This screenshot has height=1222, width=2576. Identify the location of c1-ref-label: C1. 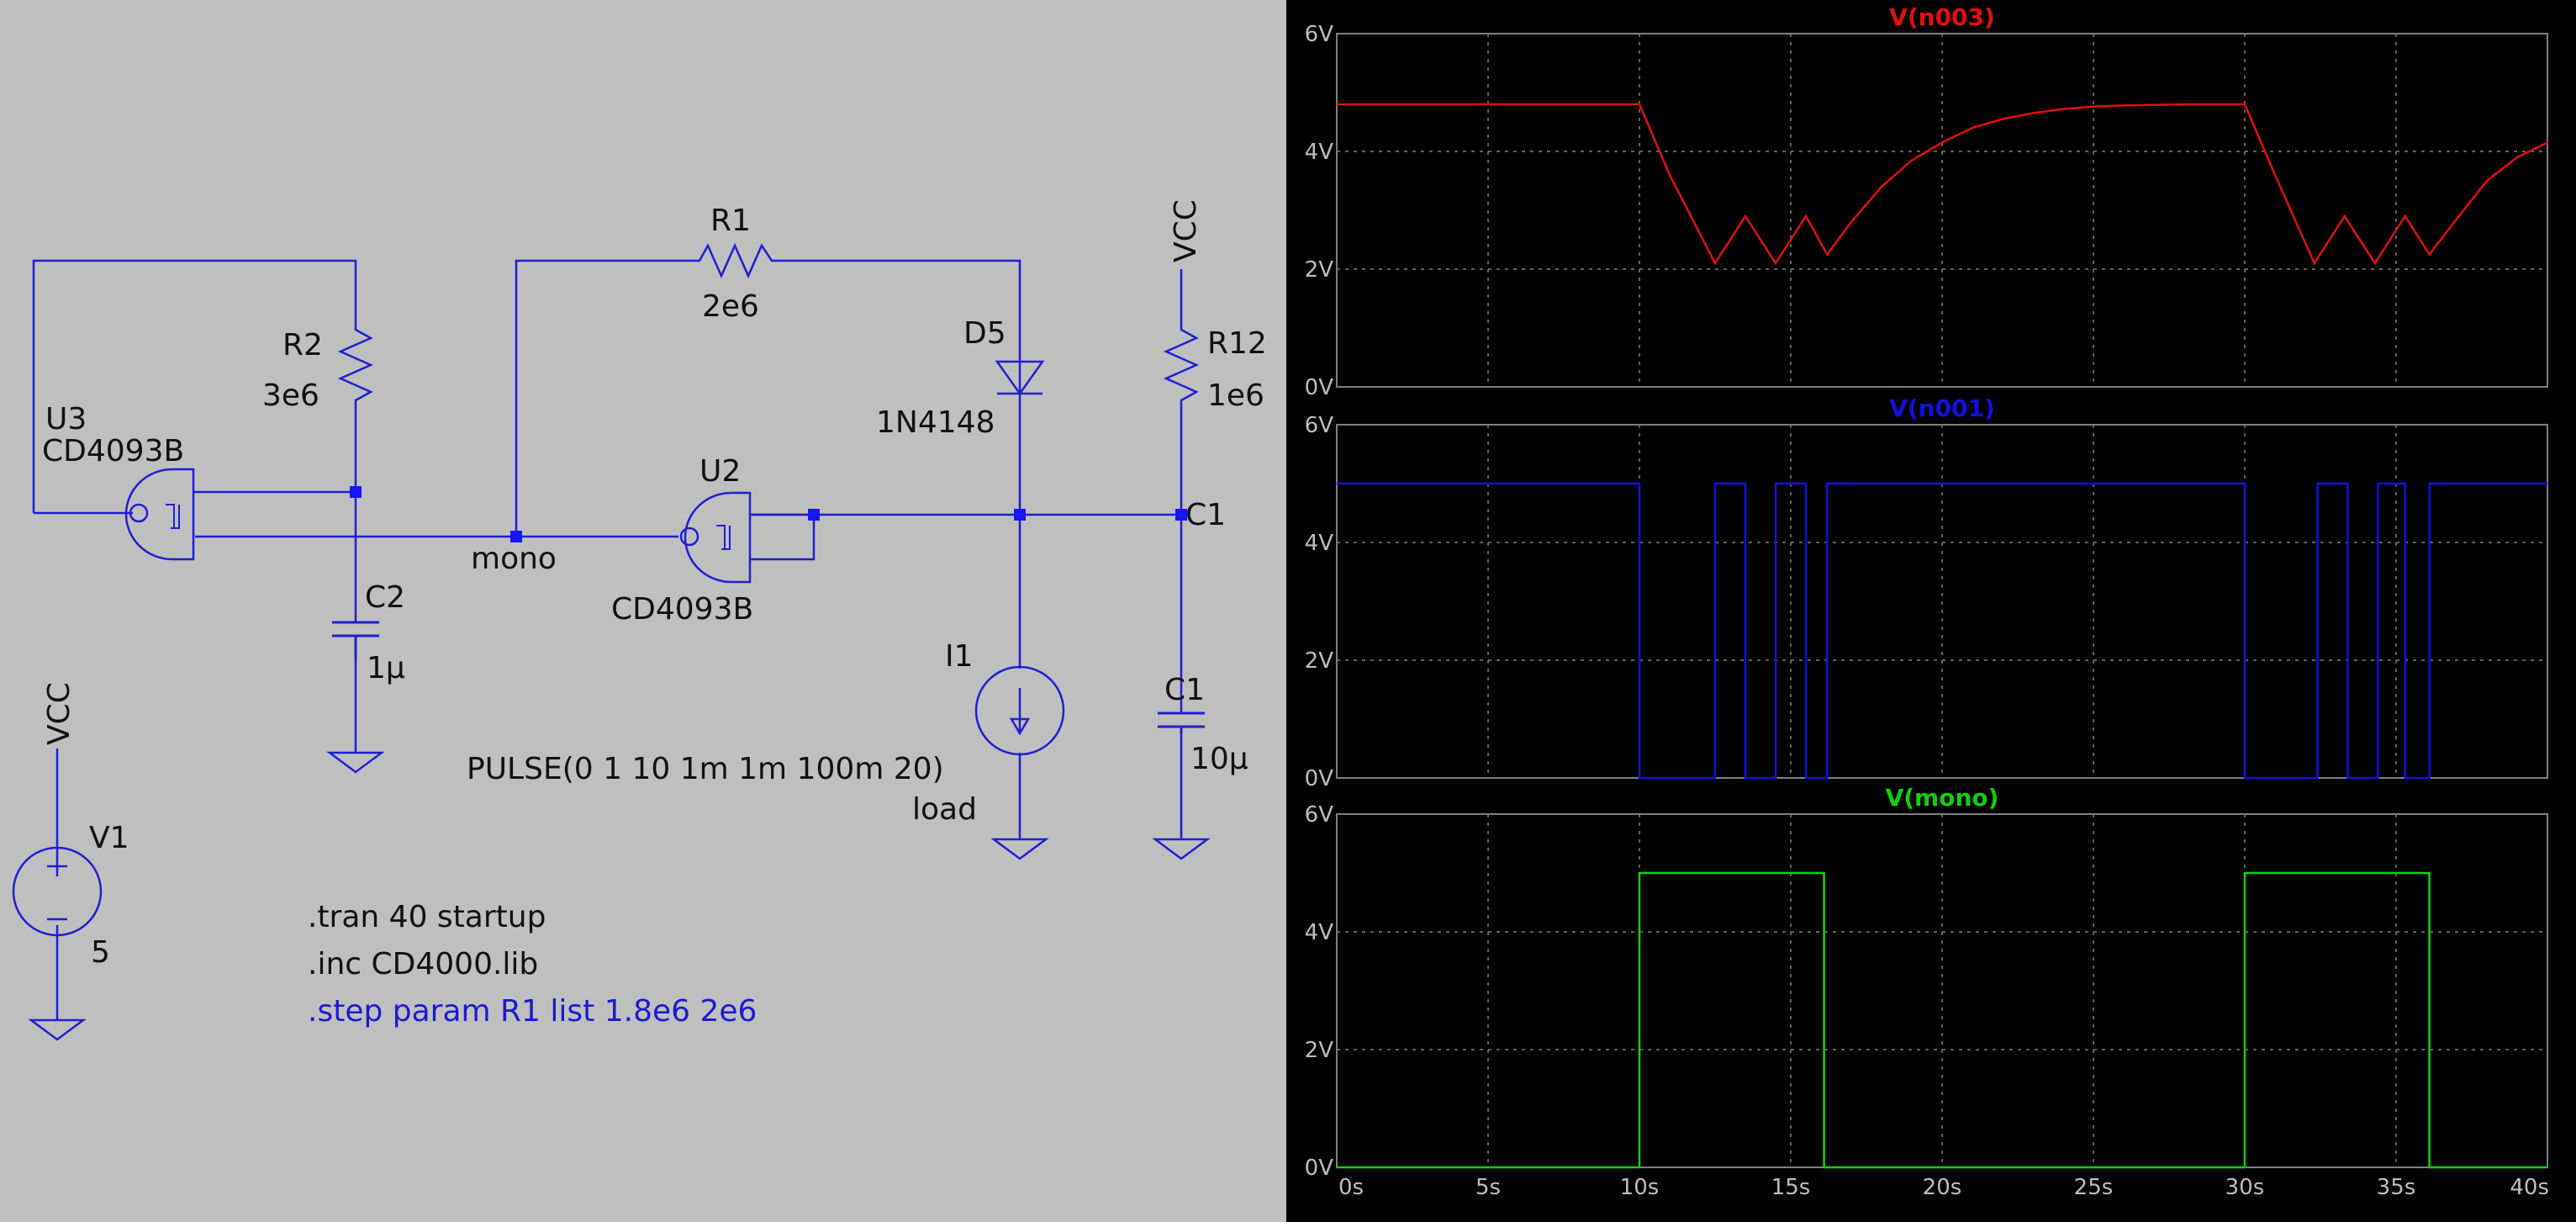
(1185, 690).